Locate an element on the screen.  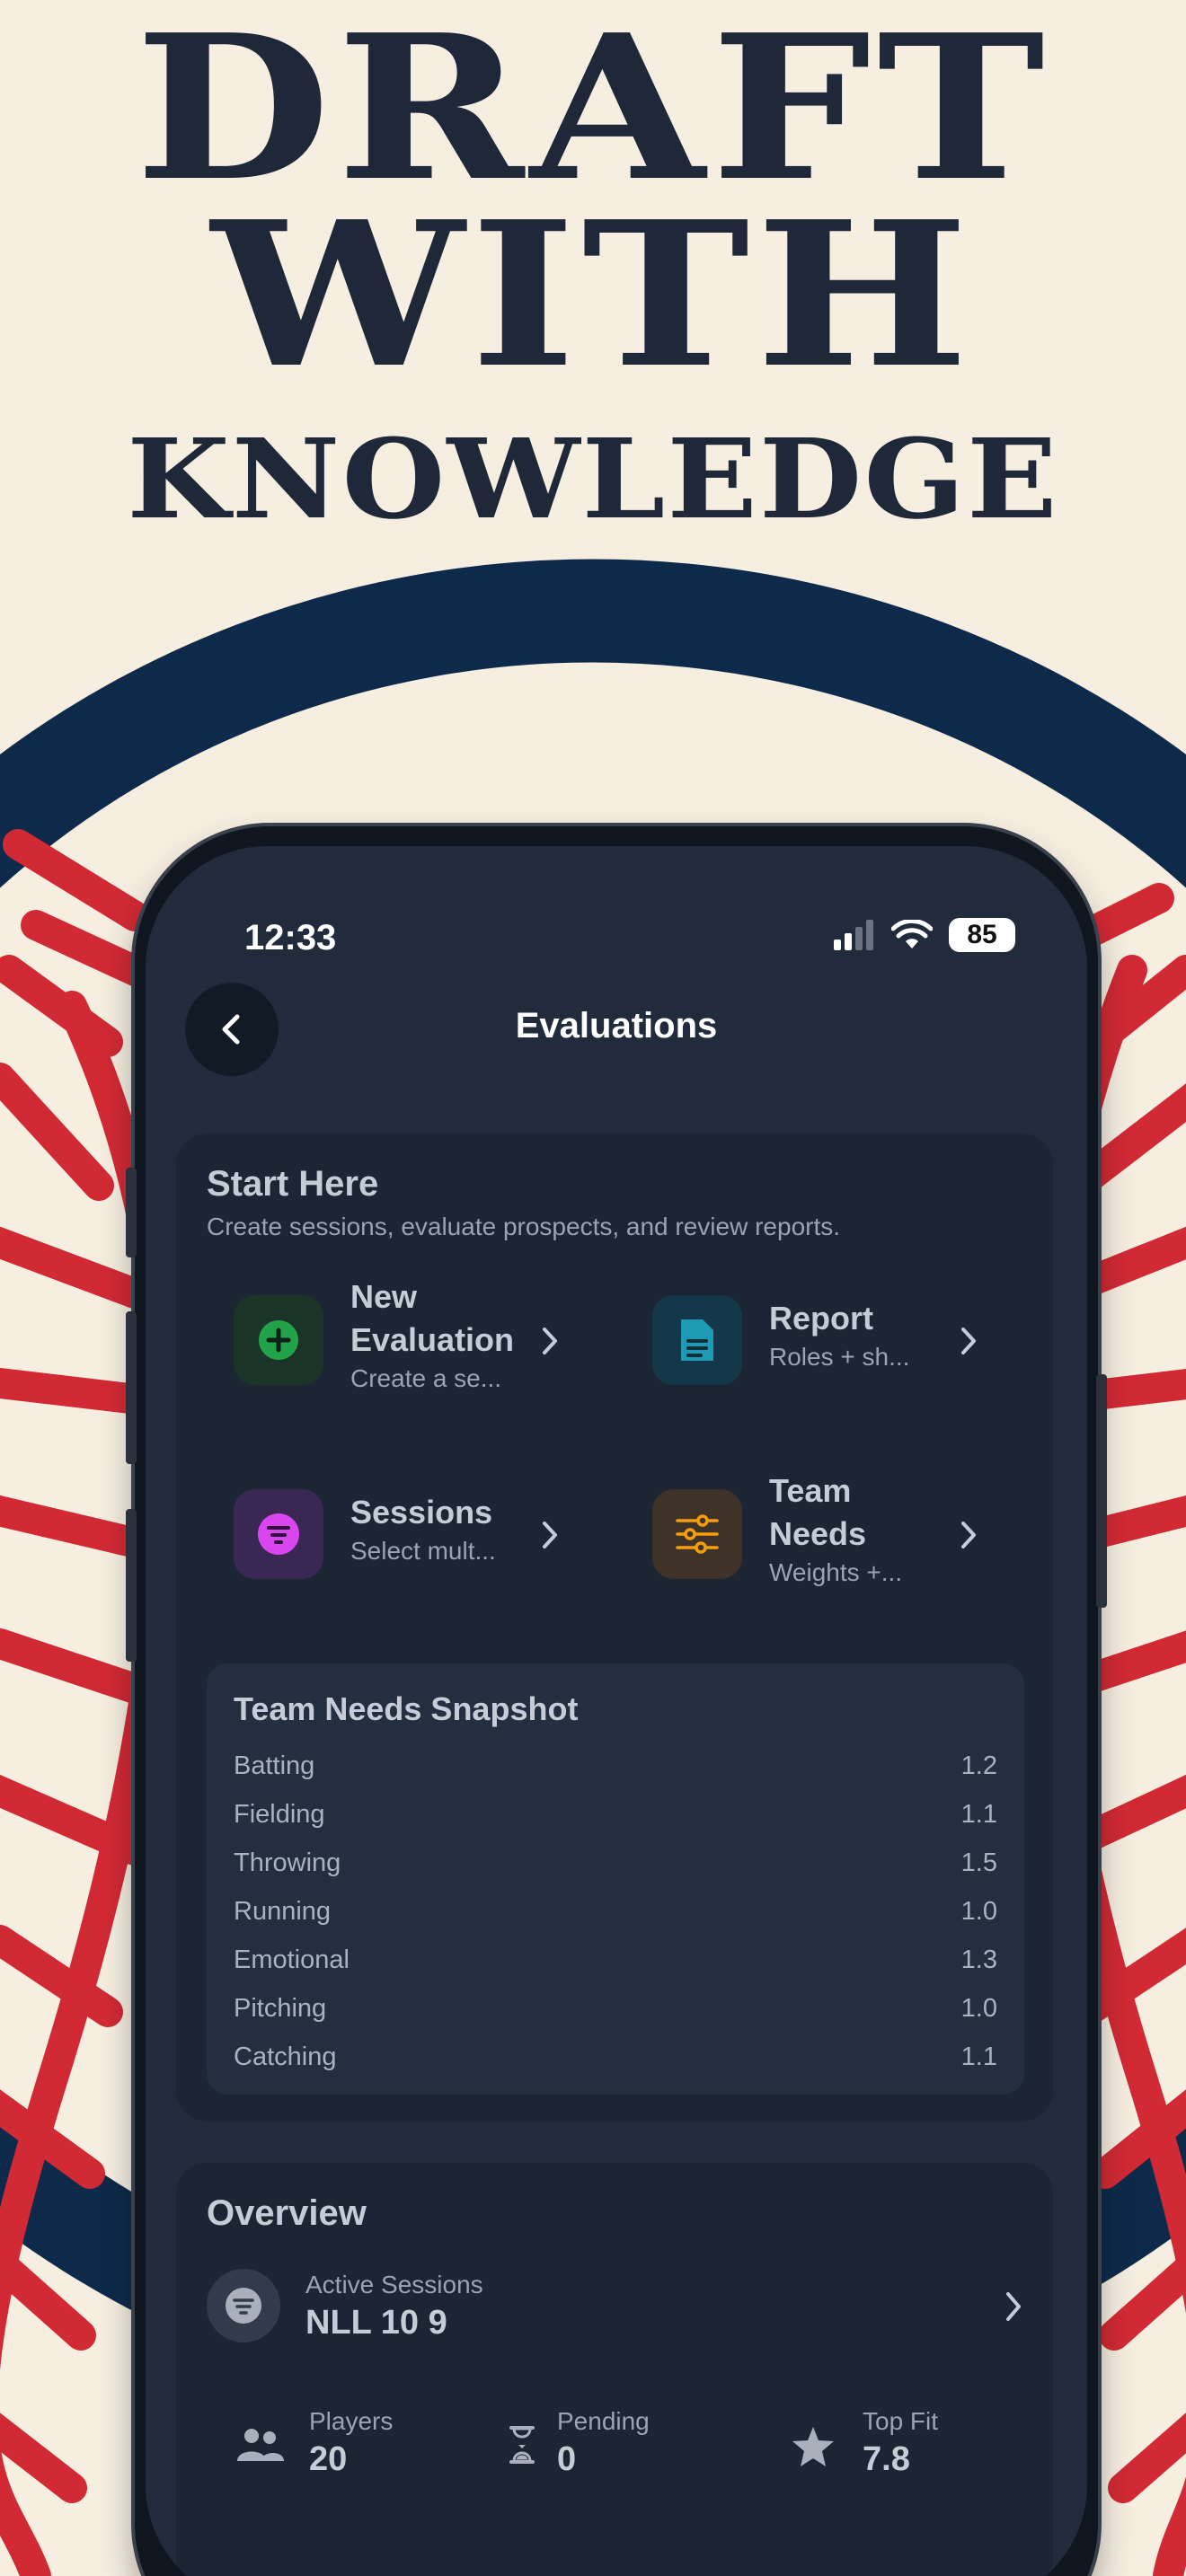
sliders-icon is located at coordinates (697, 1534).